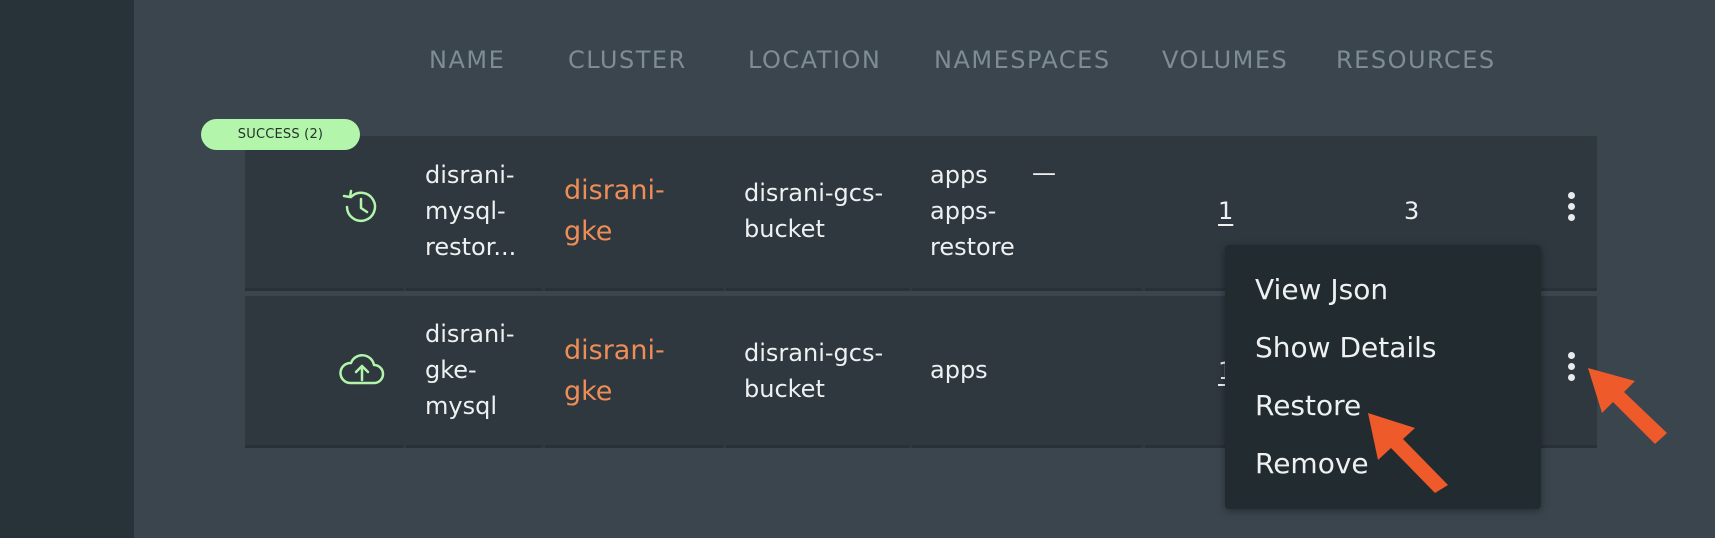 The width and height of the screenshot is (1715, 538). I want to click on backup-name-line: mysql, so click(461, 406).